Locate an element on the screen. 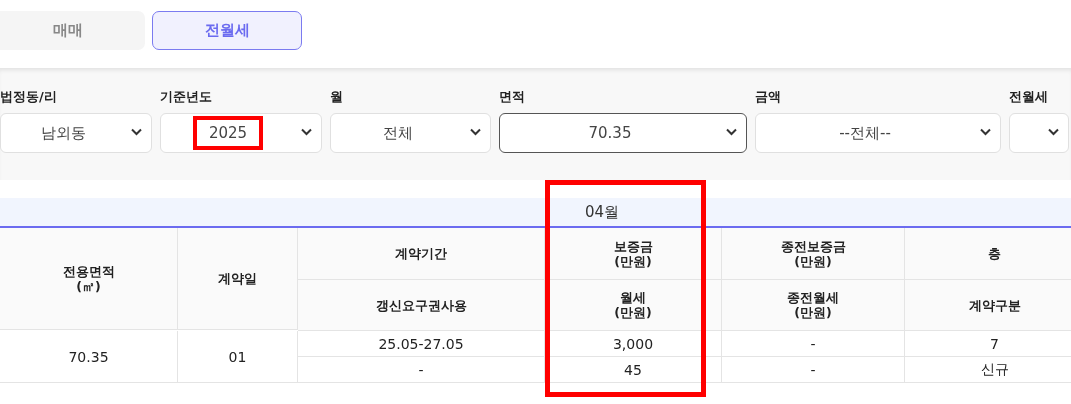  column-header: 종전월세 (만원) is located at coordinates (813, 305).